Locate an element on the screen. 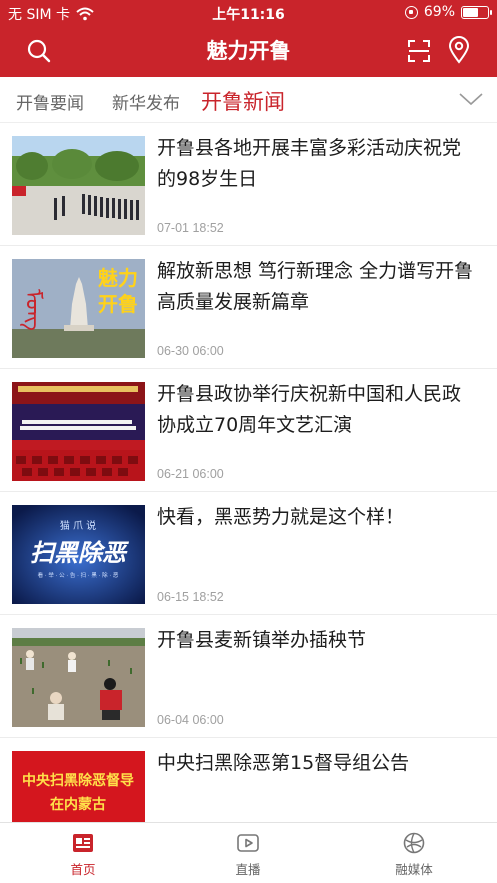  news-thumbnail: 猫 爪 说 扫黑除恶 看 · 举 · 公 · 告 · 扫 · 黑 · 除 · 恶 is located at coordinates (78, 554).